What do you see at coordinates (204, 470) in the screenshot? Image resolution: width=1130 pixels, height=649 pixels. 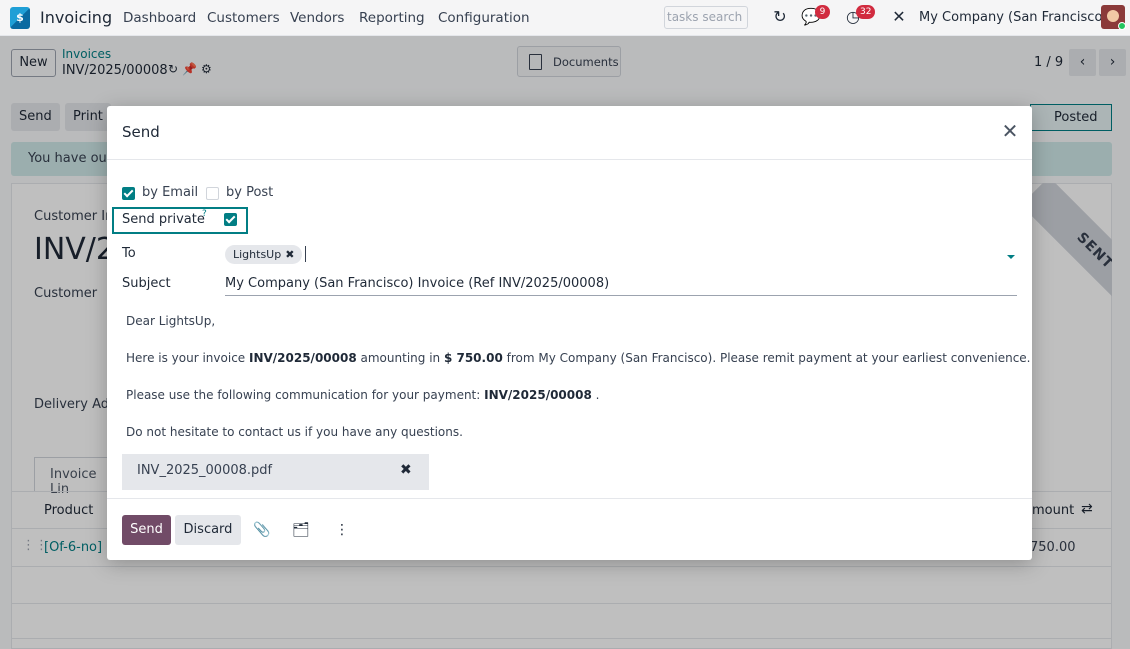 I see `attachment-name: INV_2025_00008.pdf` at bounding box center [204, 470].